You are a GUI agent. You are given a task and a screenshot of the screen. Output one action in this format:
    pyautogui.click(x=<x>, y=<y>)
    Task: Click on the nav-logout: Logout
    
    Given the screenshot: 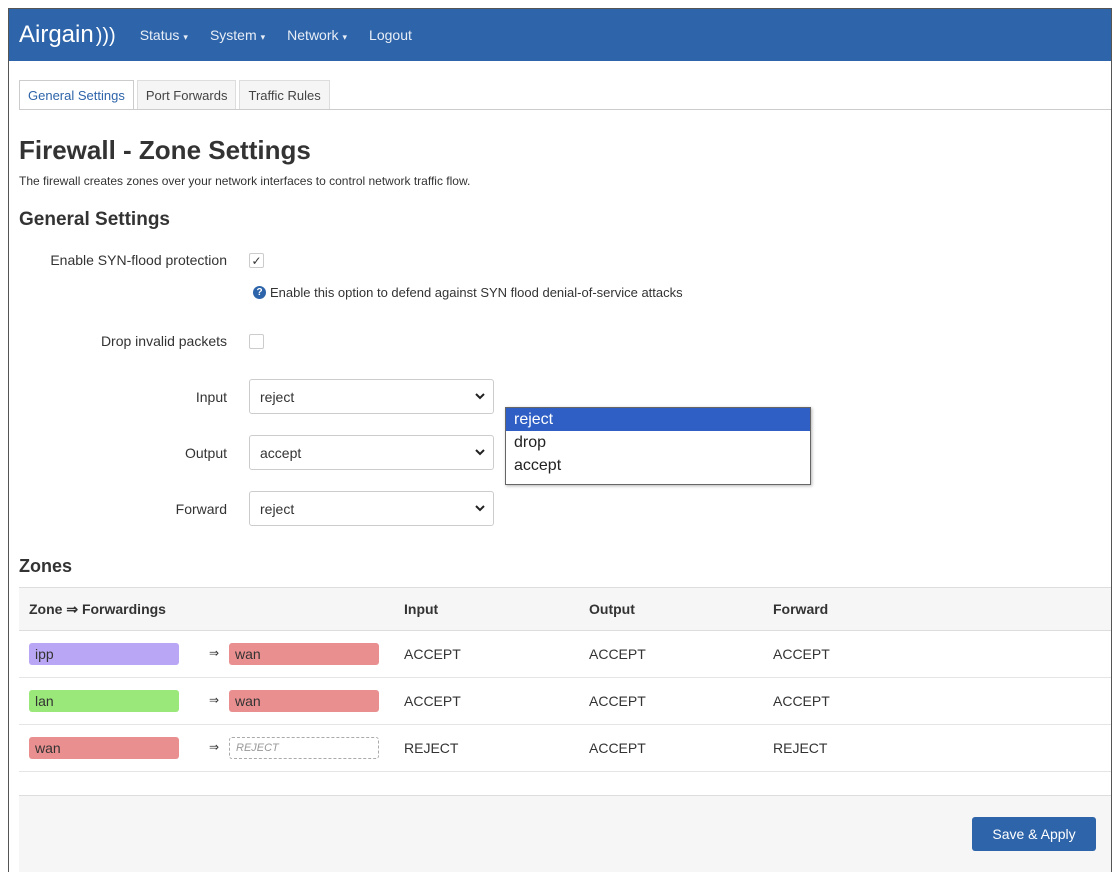 What is the action you would take?
    pyautogui.click(x=390, y=35)
    